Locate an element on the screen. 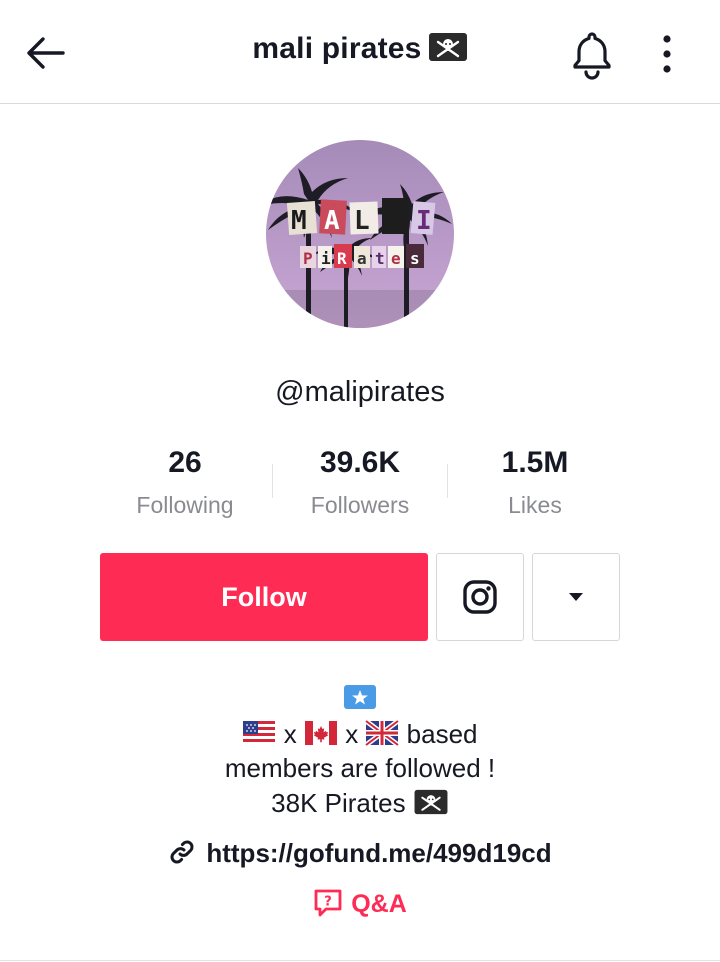  vertical-dots-icon is located at coordinates (667, 54).